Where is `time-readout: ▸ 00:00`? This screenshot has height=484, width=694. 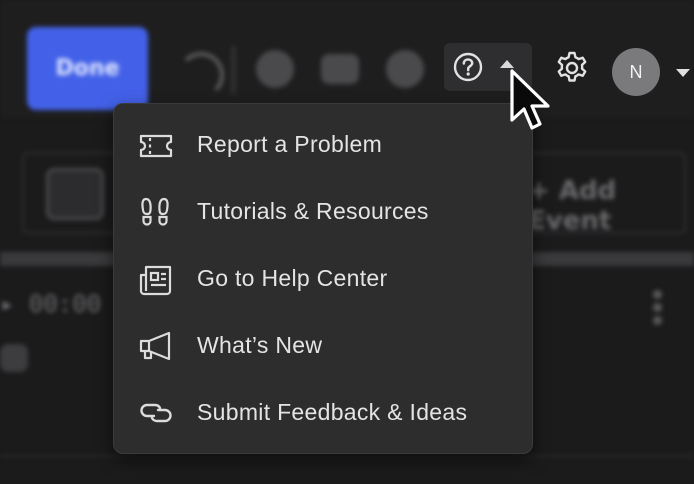
time-readout: ▸ 00:00 is located at coordinates (51, 304).